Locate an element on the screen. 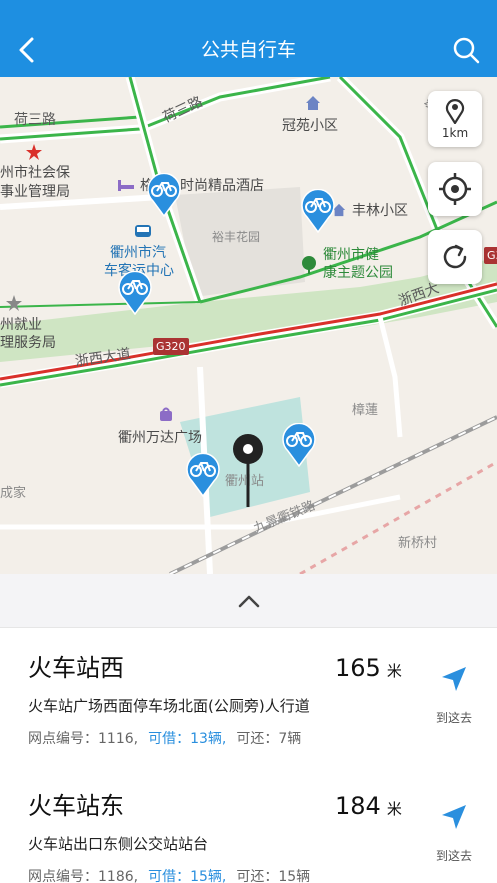 This screenshot has height=883, width=497. station-code: 网点编号：1116, is located at coordinates (83, 739).